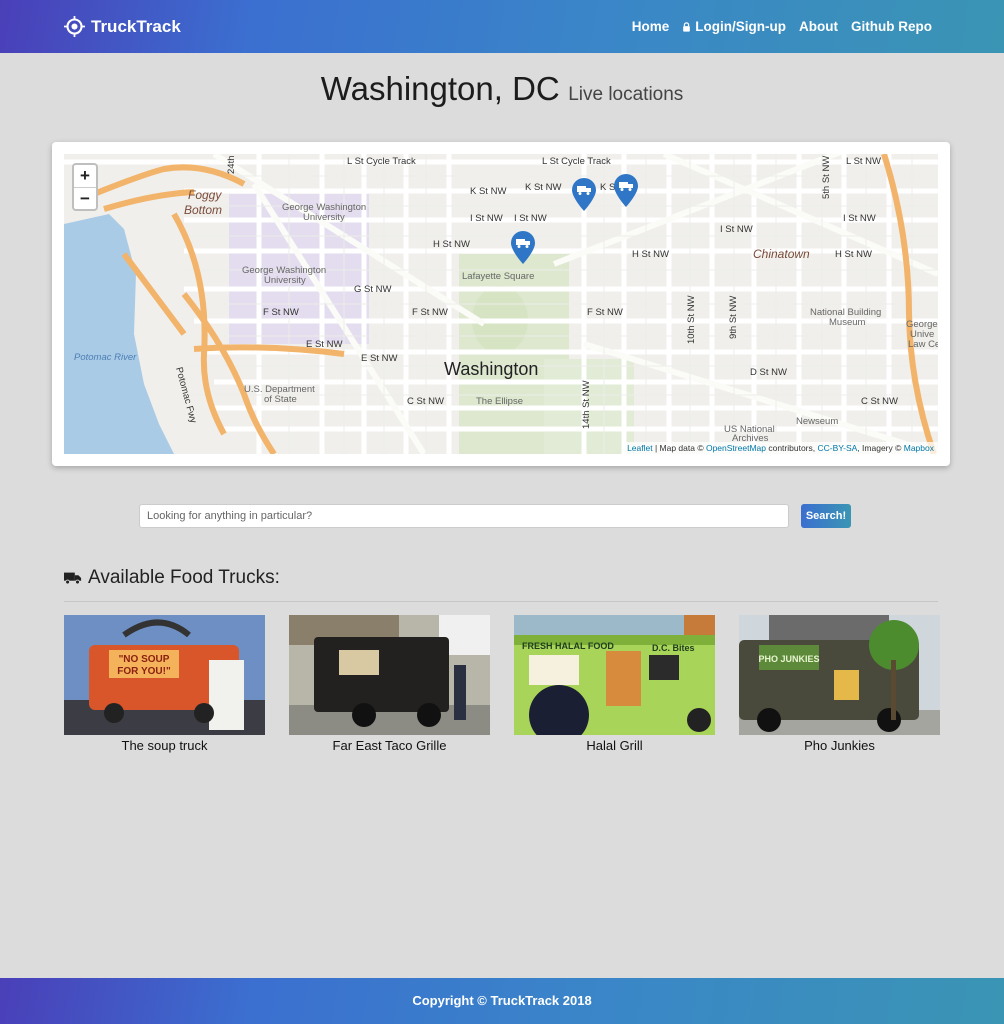  I want to click on photo-text-soup-2: FOR YOU!", so click(144, 671).